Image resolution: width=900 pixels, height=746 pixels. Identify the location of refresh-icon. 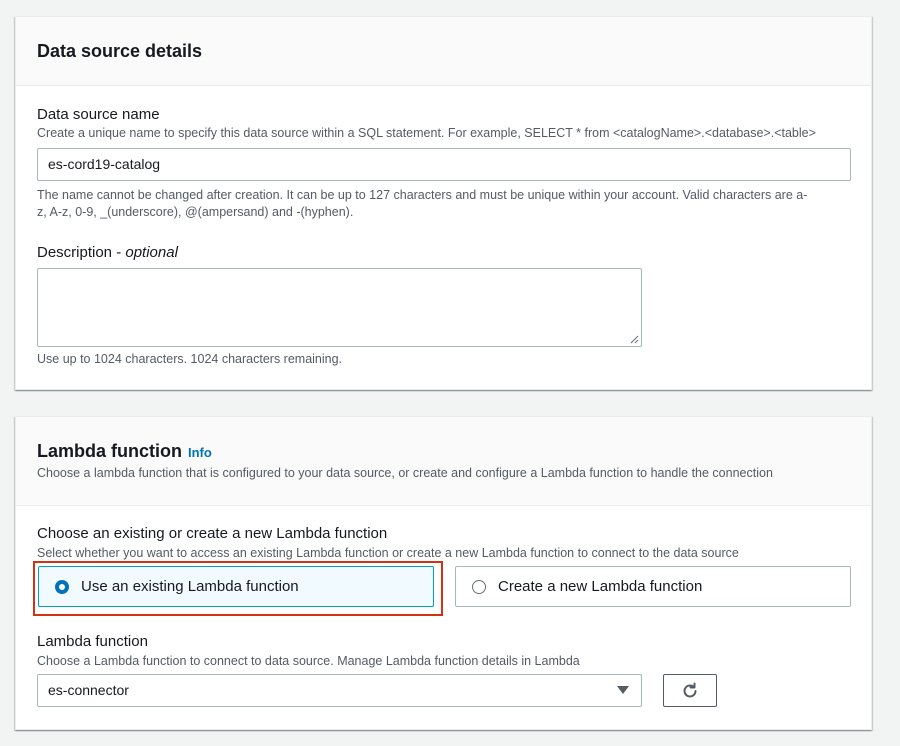
(690, 689).